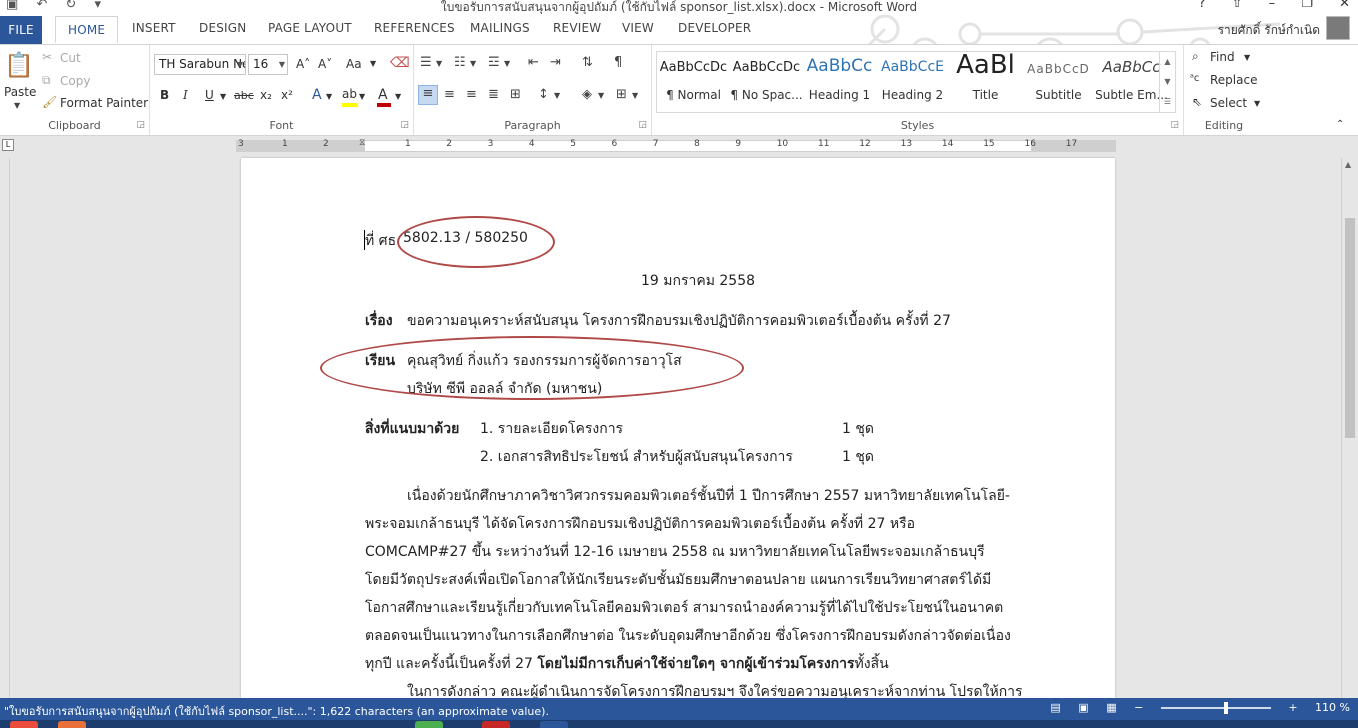 The height and width of the screenshot is (728, 1358). I want to click on replace-icon: ᵃc, so click(1194, 78).